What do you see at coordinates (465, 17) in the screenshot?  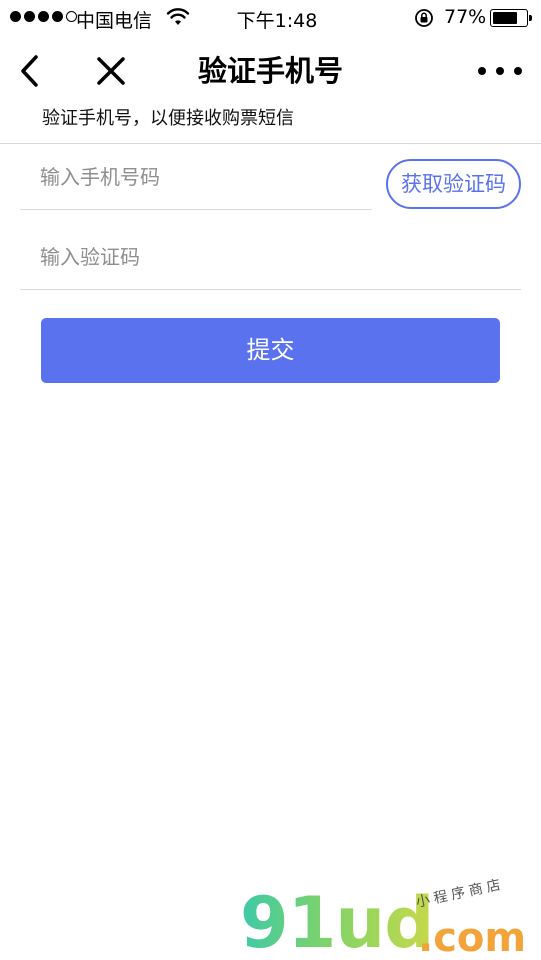 I see `battery-percent: 77%` at bounding box center [465, 17].